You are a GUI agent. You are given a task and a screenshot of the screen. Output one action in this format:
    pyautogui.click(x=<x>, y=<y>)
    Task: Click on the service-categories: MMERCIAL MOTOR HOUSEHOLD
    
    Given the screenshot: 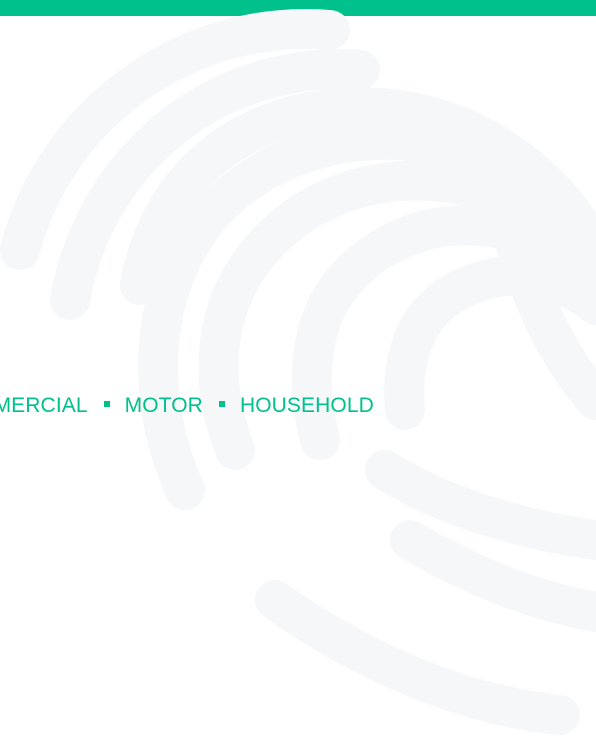 What is the action you would take?
    pyautogui.click(x=187, y=406)
    